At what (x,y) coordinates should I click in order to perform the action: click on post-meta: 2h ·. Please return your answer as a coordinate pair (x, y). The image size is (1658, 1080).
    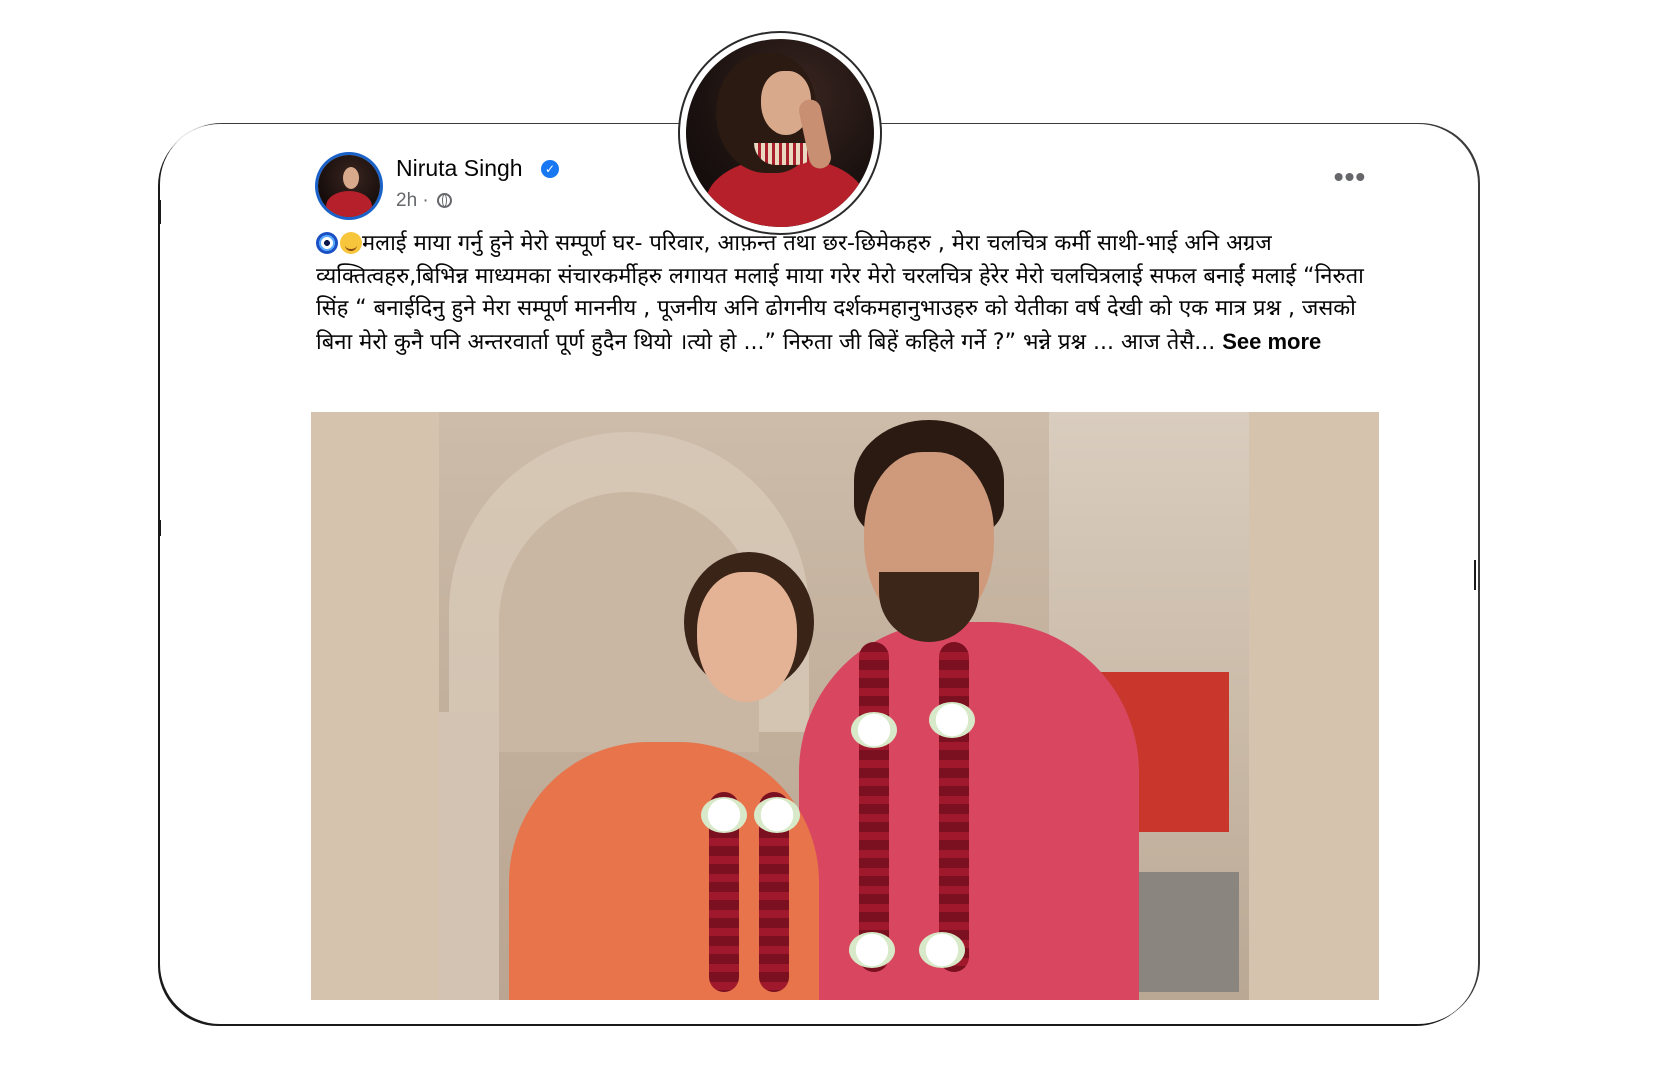
    Looking at the image, I should click on (424, 201).